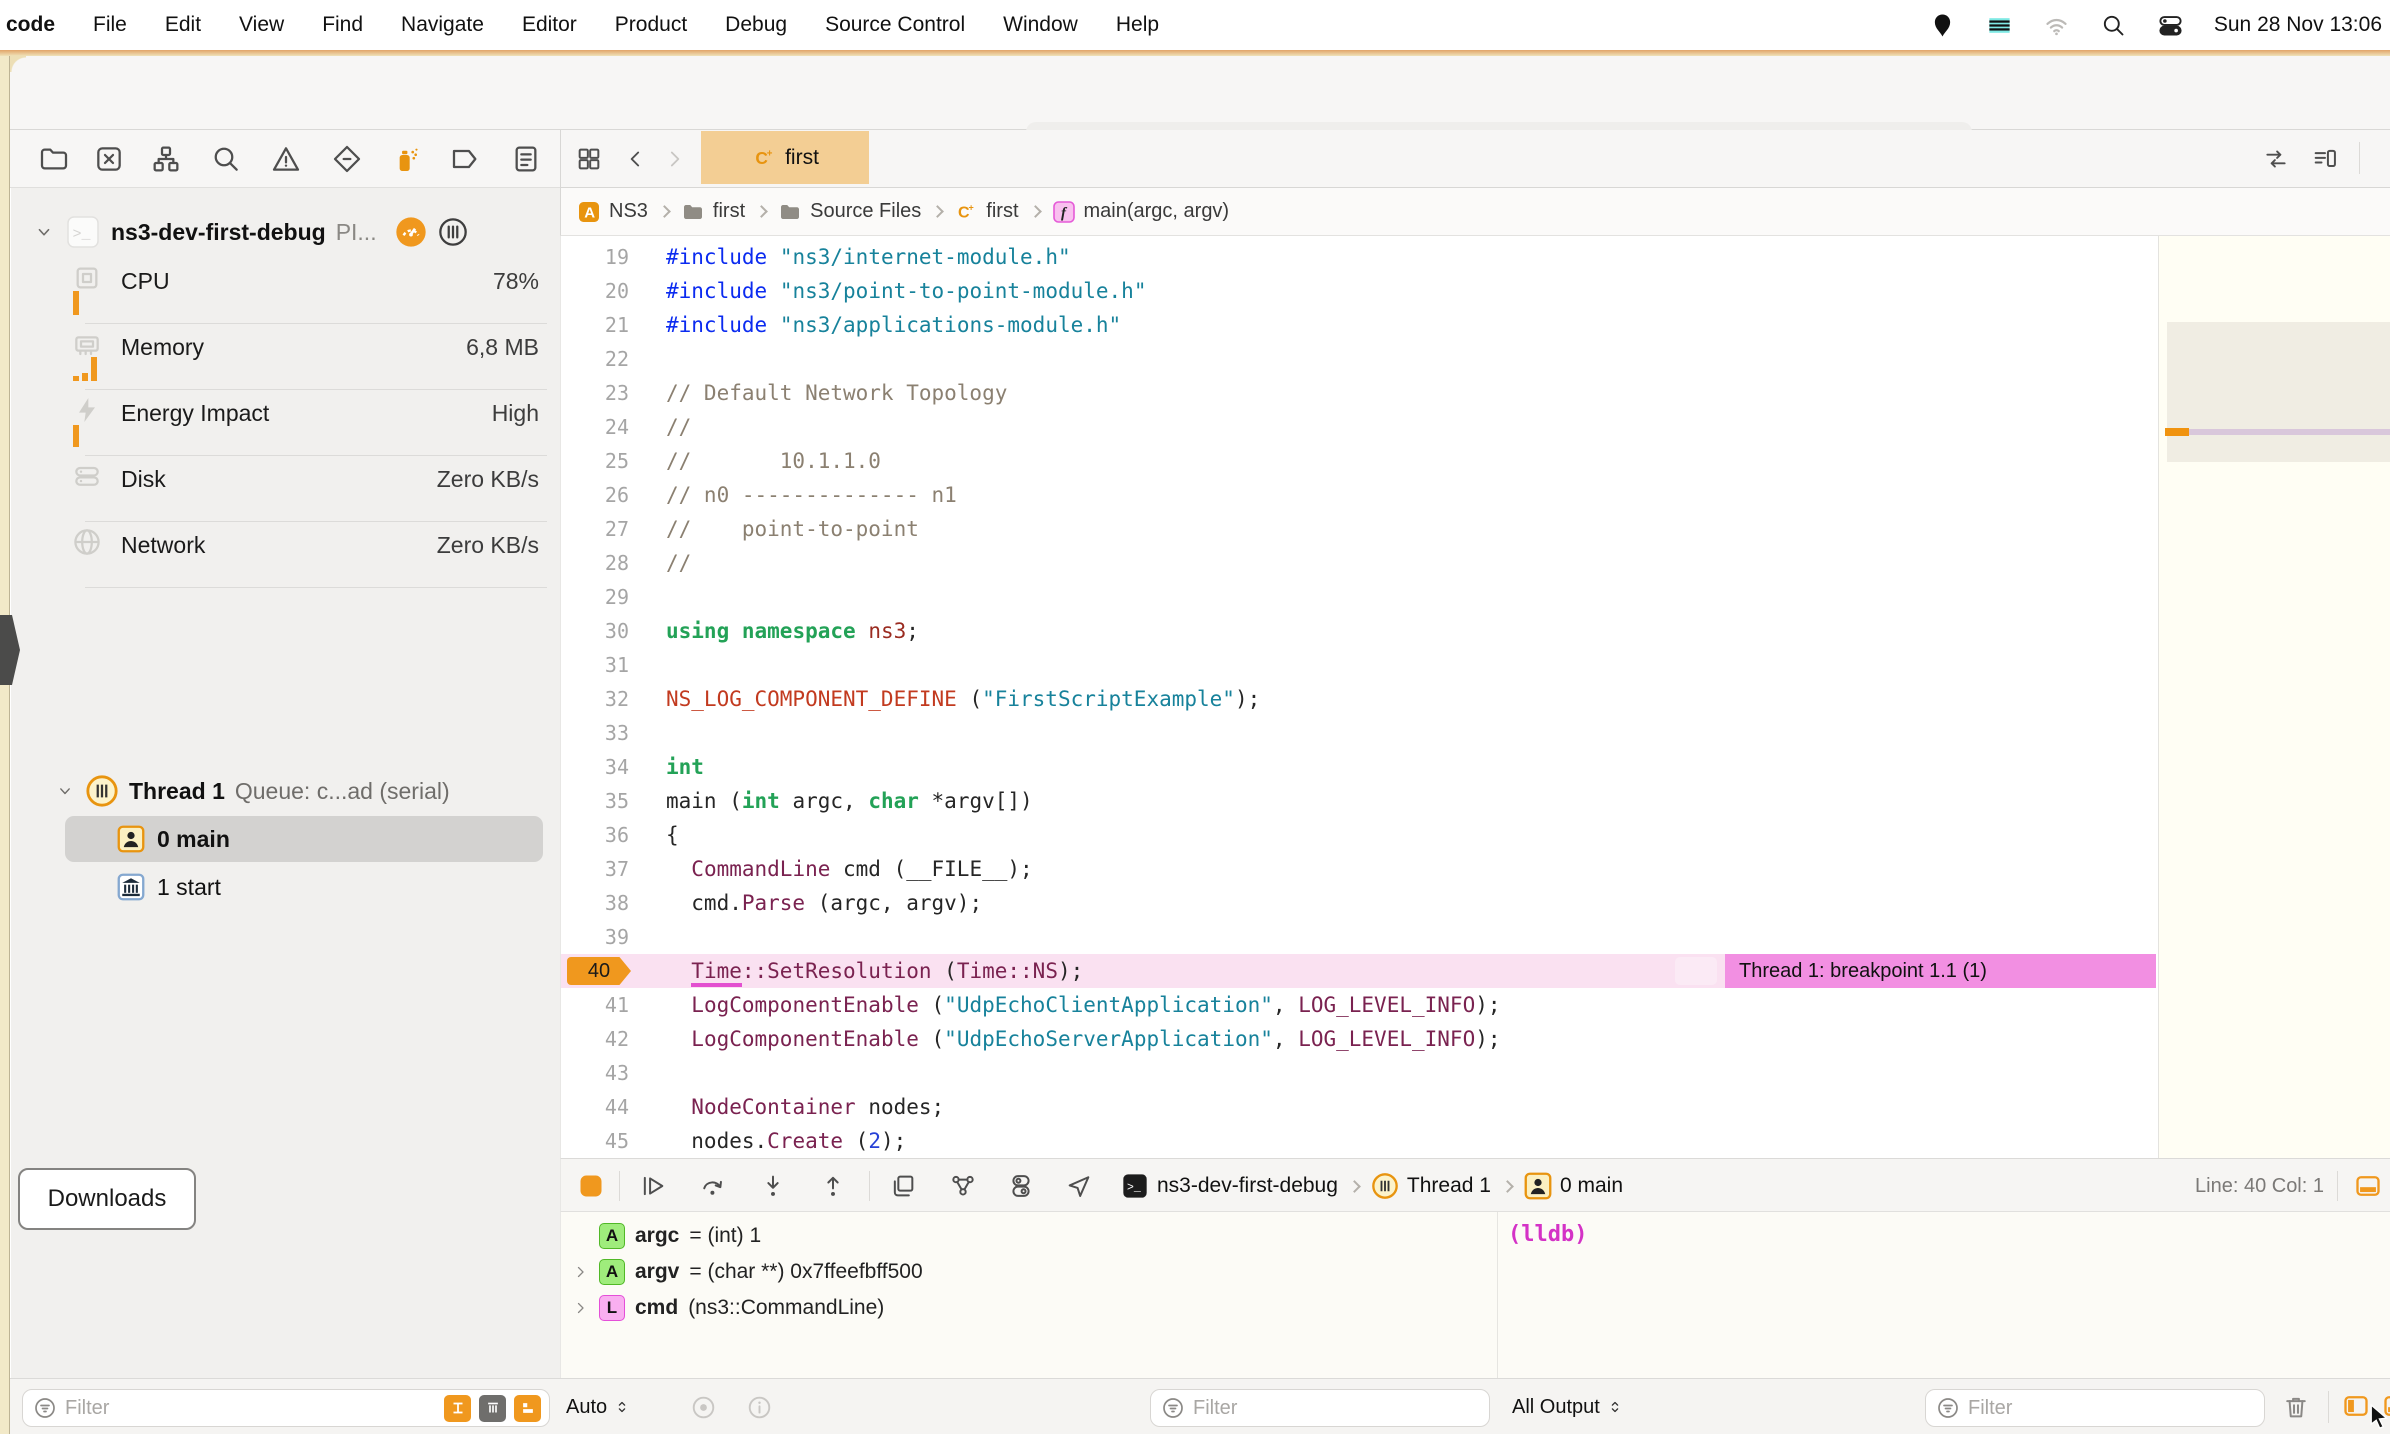  Describe the element at coordinates (636, 159) in the screenshot. I see `back-button` at that location.